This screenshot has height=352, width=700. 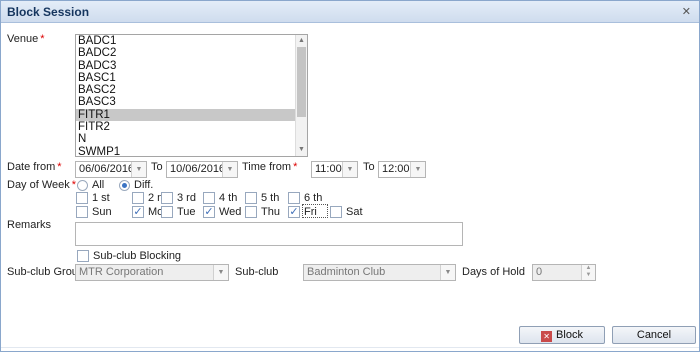 What do you see at coordinates (257, 272) in the screenshot?
I see `subclub-label: Sub-club` at bounding box center [257, 272].